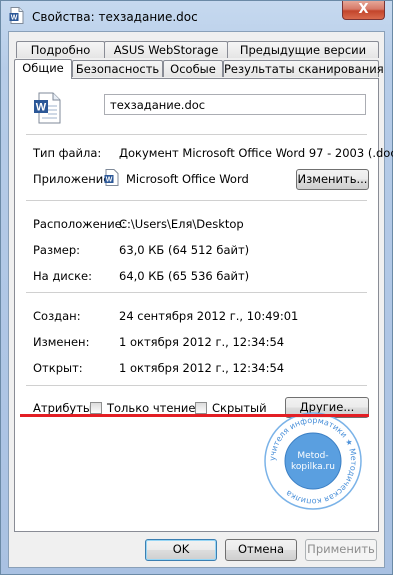  I want to click on application-value: Microsoft Office Word, so click(187, 179).